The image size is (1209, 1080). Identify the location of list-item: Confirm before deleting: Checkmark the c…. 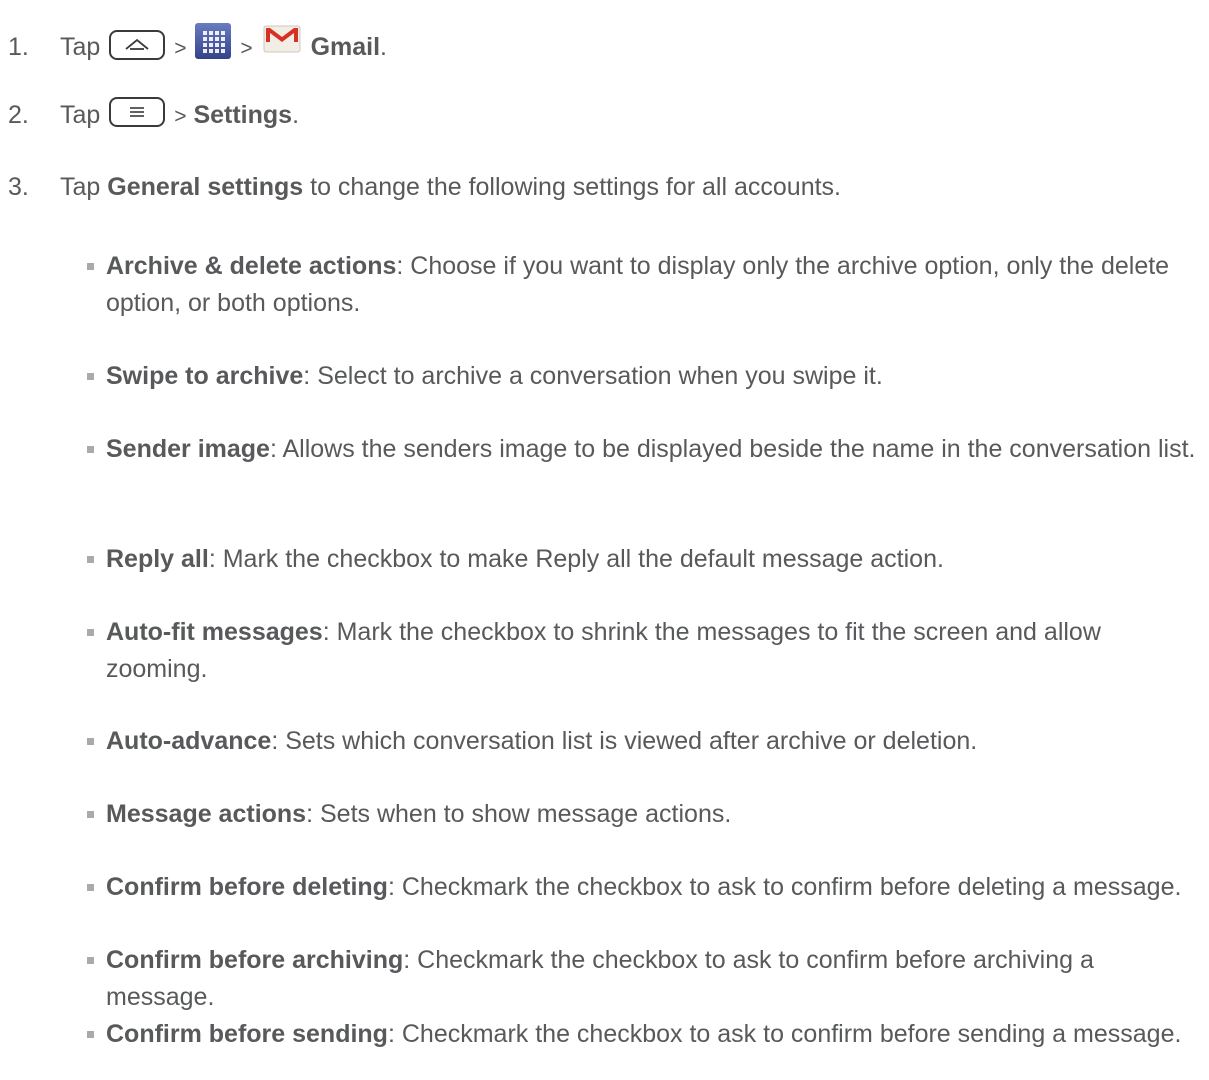
(644, 887).